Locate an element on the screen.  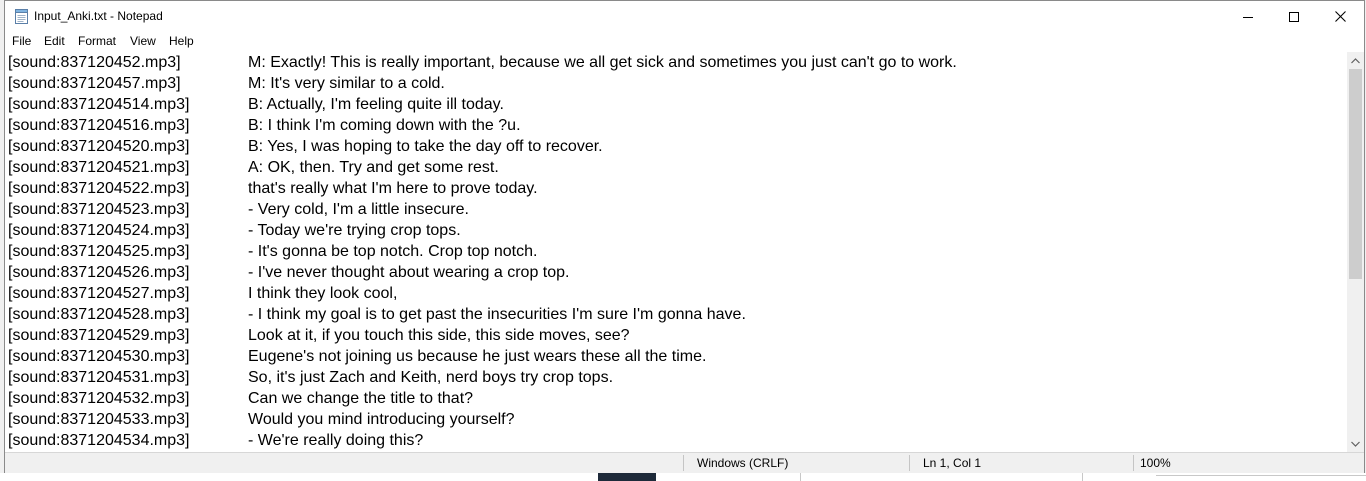
menu-format: Format is located at coordinates (97, 41).